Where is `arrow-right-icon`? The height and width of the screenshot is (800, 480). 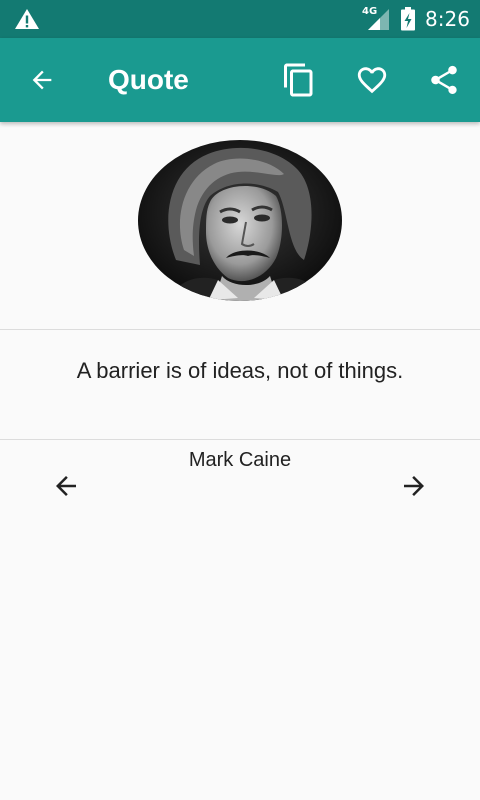
arrow-right-icon is located at coordinates (414, 486).